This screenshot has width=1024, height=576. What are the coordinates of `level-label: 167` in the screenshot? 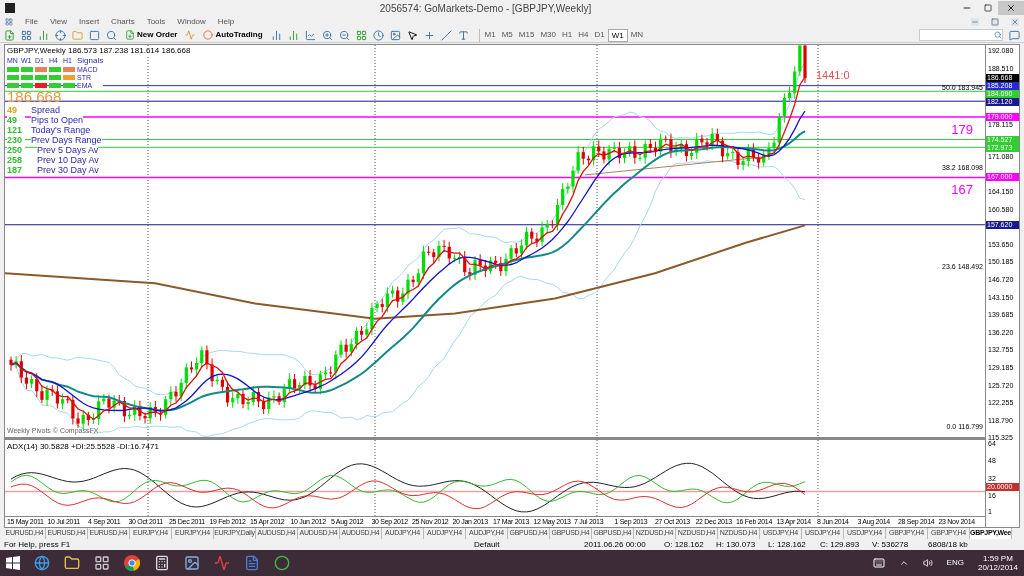 It's located at (962, 190).